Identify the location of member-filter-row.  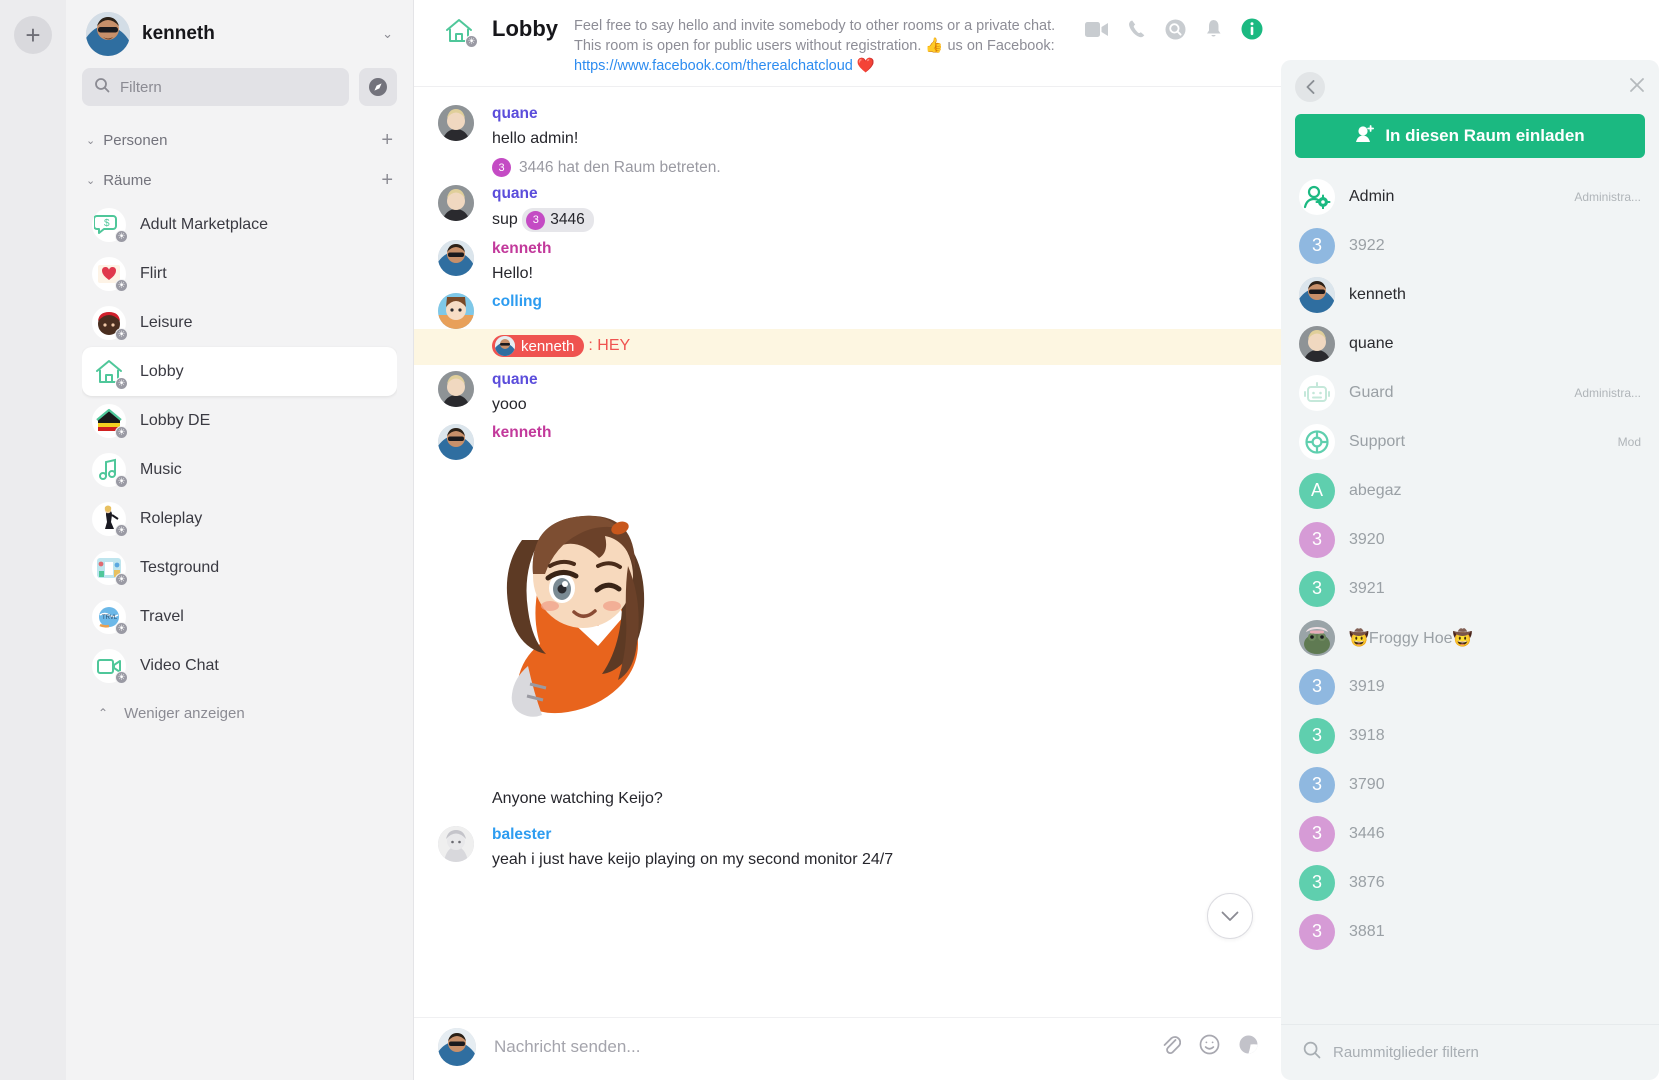
(1470, 1052).